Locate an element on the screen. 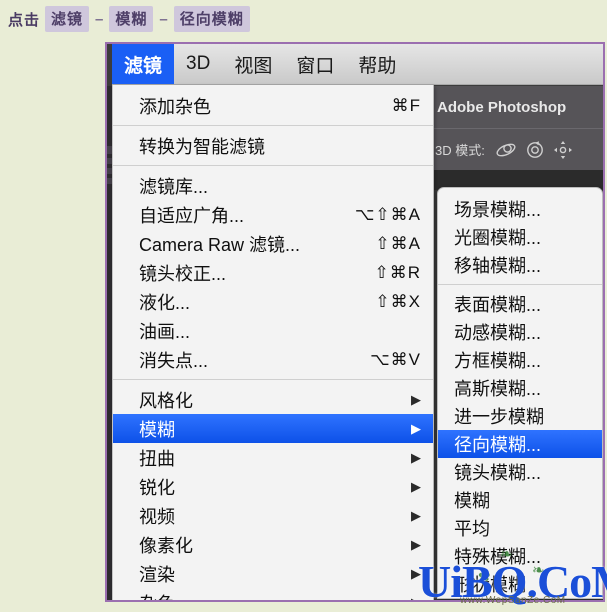 The image size is (607, 612). photoshop-title: Adobe Photoshop is located at coordinates (502, 107).